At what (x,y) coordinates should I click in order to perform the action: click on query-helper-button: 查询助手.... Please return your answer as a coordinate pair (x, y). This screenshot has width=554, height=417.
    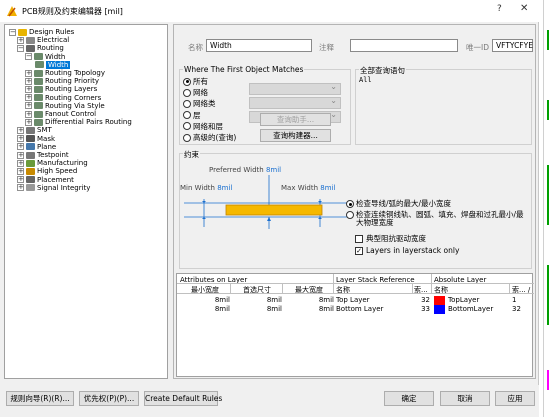
    Looking at the image, I should click on (295, 119).